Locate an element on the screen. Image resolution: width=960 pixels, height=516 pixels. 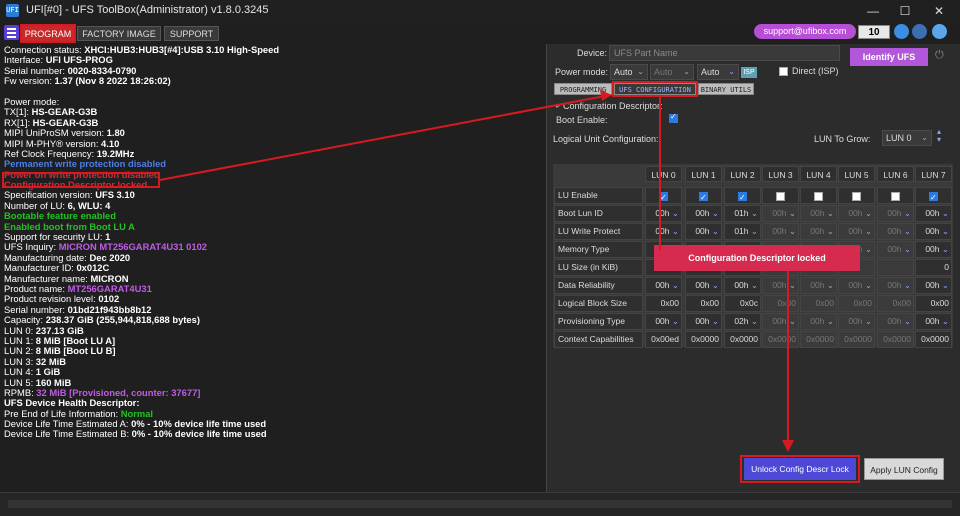
spin-icon: ▴ ▾ is located at coordinates (939, 136).